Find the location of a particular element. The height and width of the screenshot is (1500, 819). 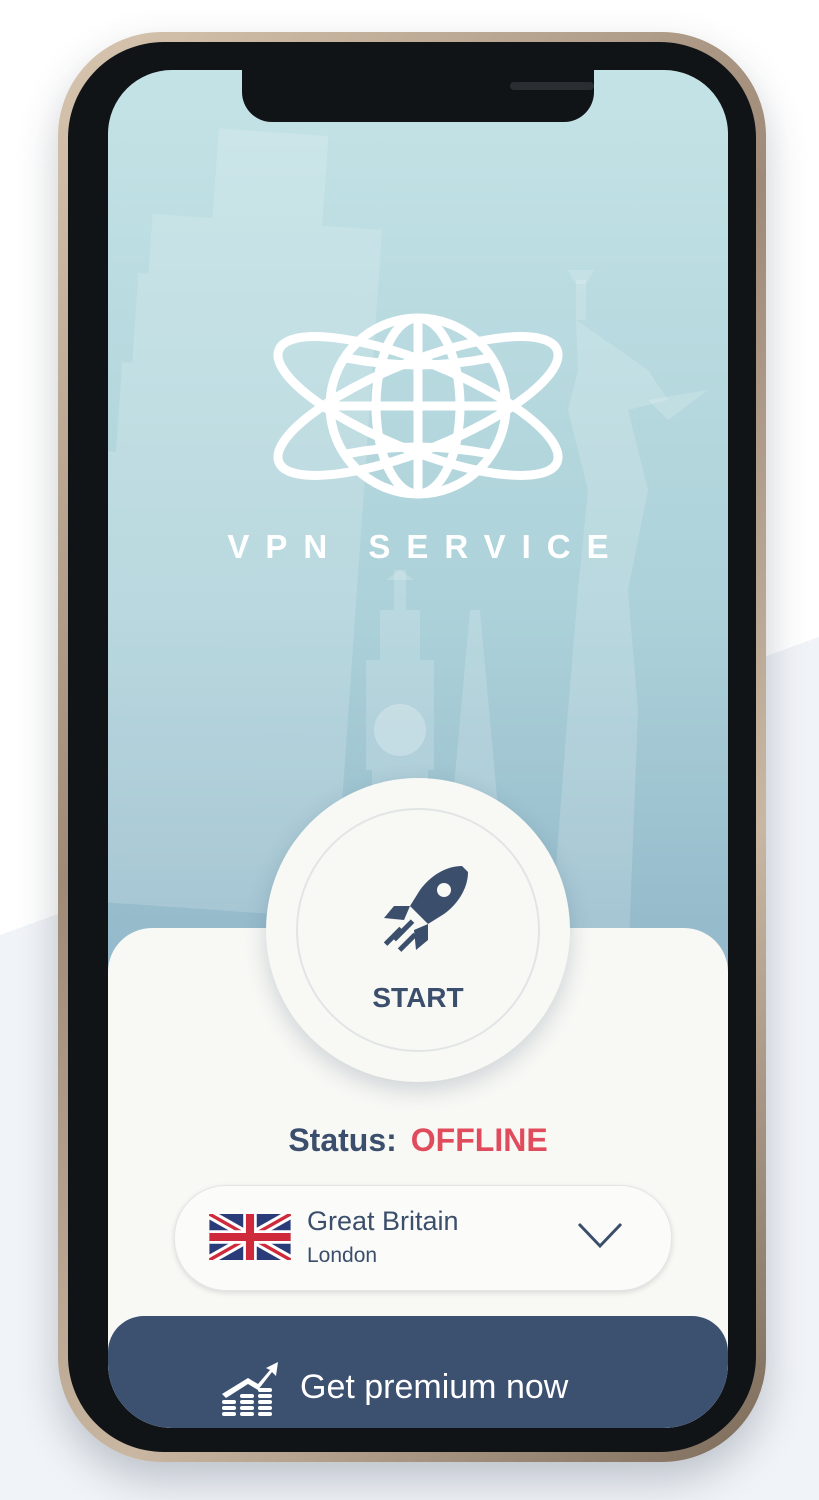

get-premium-button: Get premium now is located at coordinates (418, 1372).